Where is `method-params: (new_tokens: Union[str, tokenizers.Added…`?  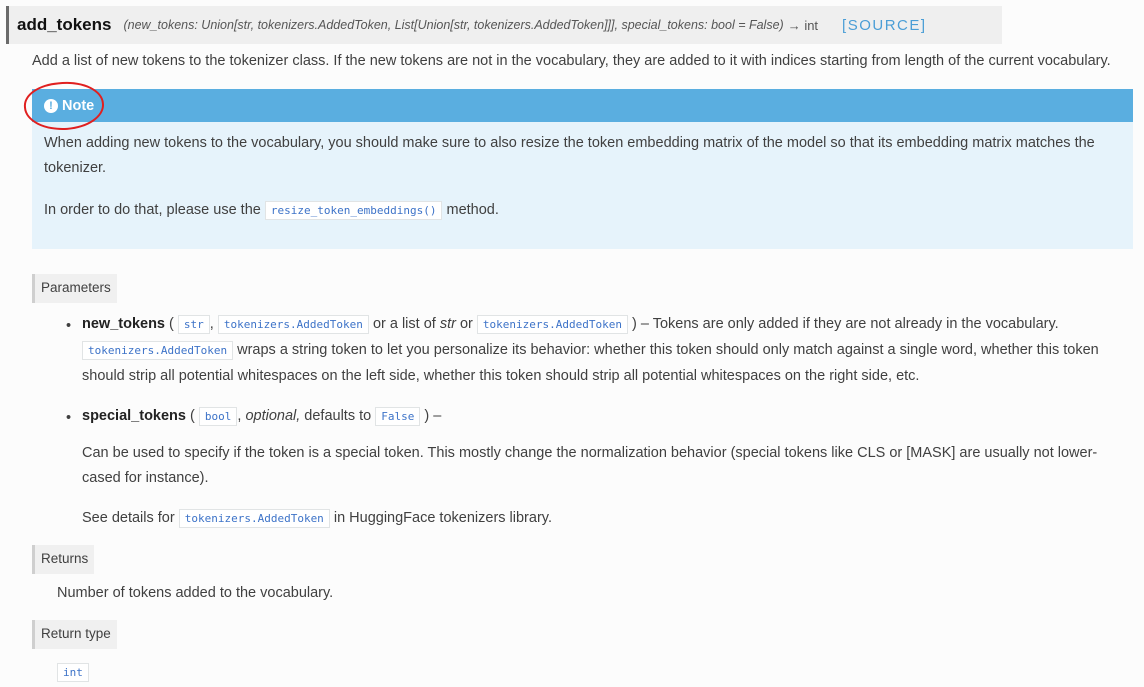 method-params: (new_tokens: Union[str, tokenizers.Added… is located at coordinates (453, 25).